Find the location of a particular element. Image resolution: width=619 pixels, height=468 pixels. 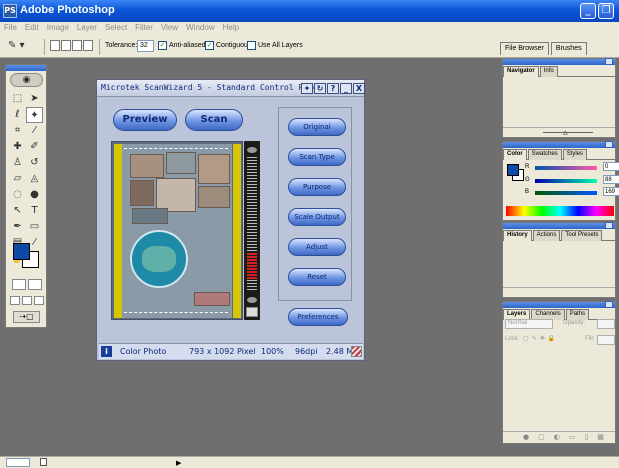

menu-filter: Filter is located at coordinates (144, 27).